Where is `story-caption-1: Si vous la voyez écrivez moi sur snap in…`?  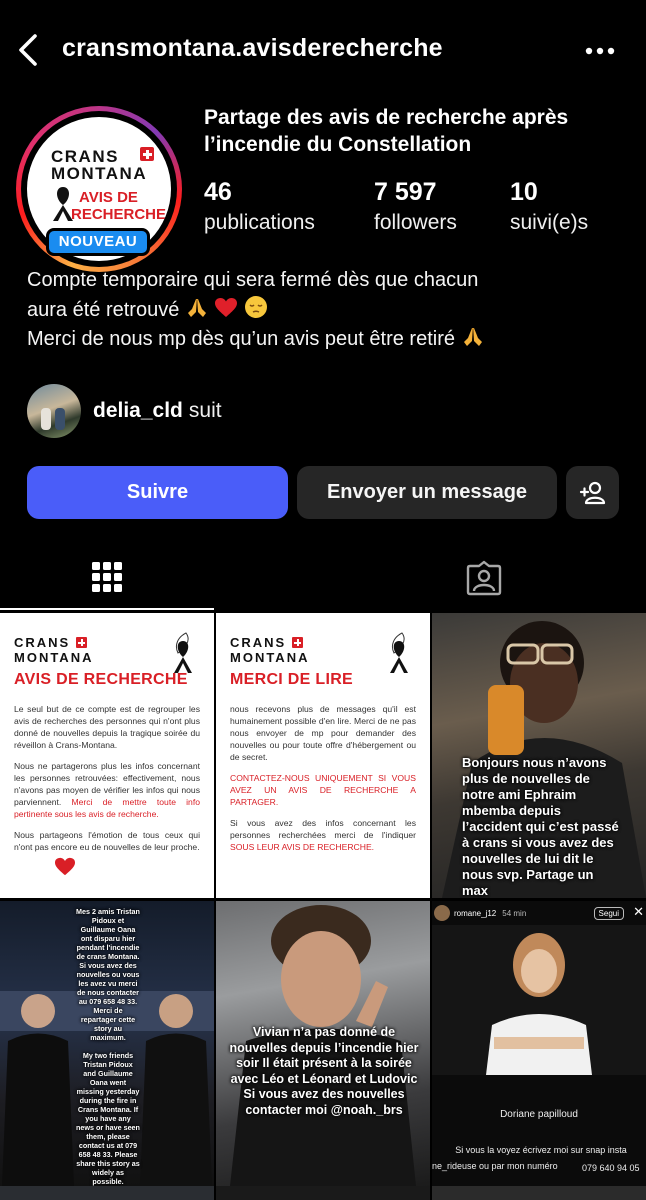
story-caption-1: Si vous la voyez écrivez moi sur snap in… is located at coordinates (541, 1150).